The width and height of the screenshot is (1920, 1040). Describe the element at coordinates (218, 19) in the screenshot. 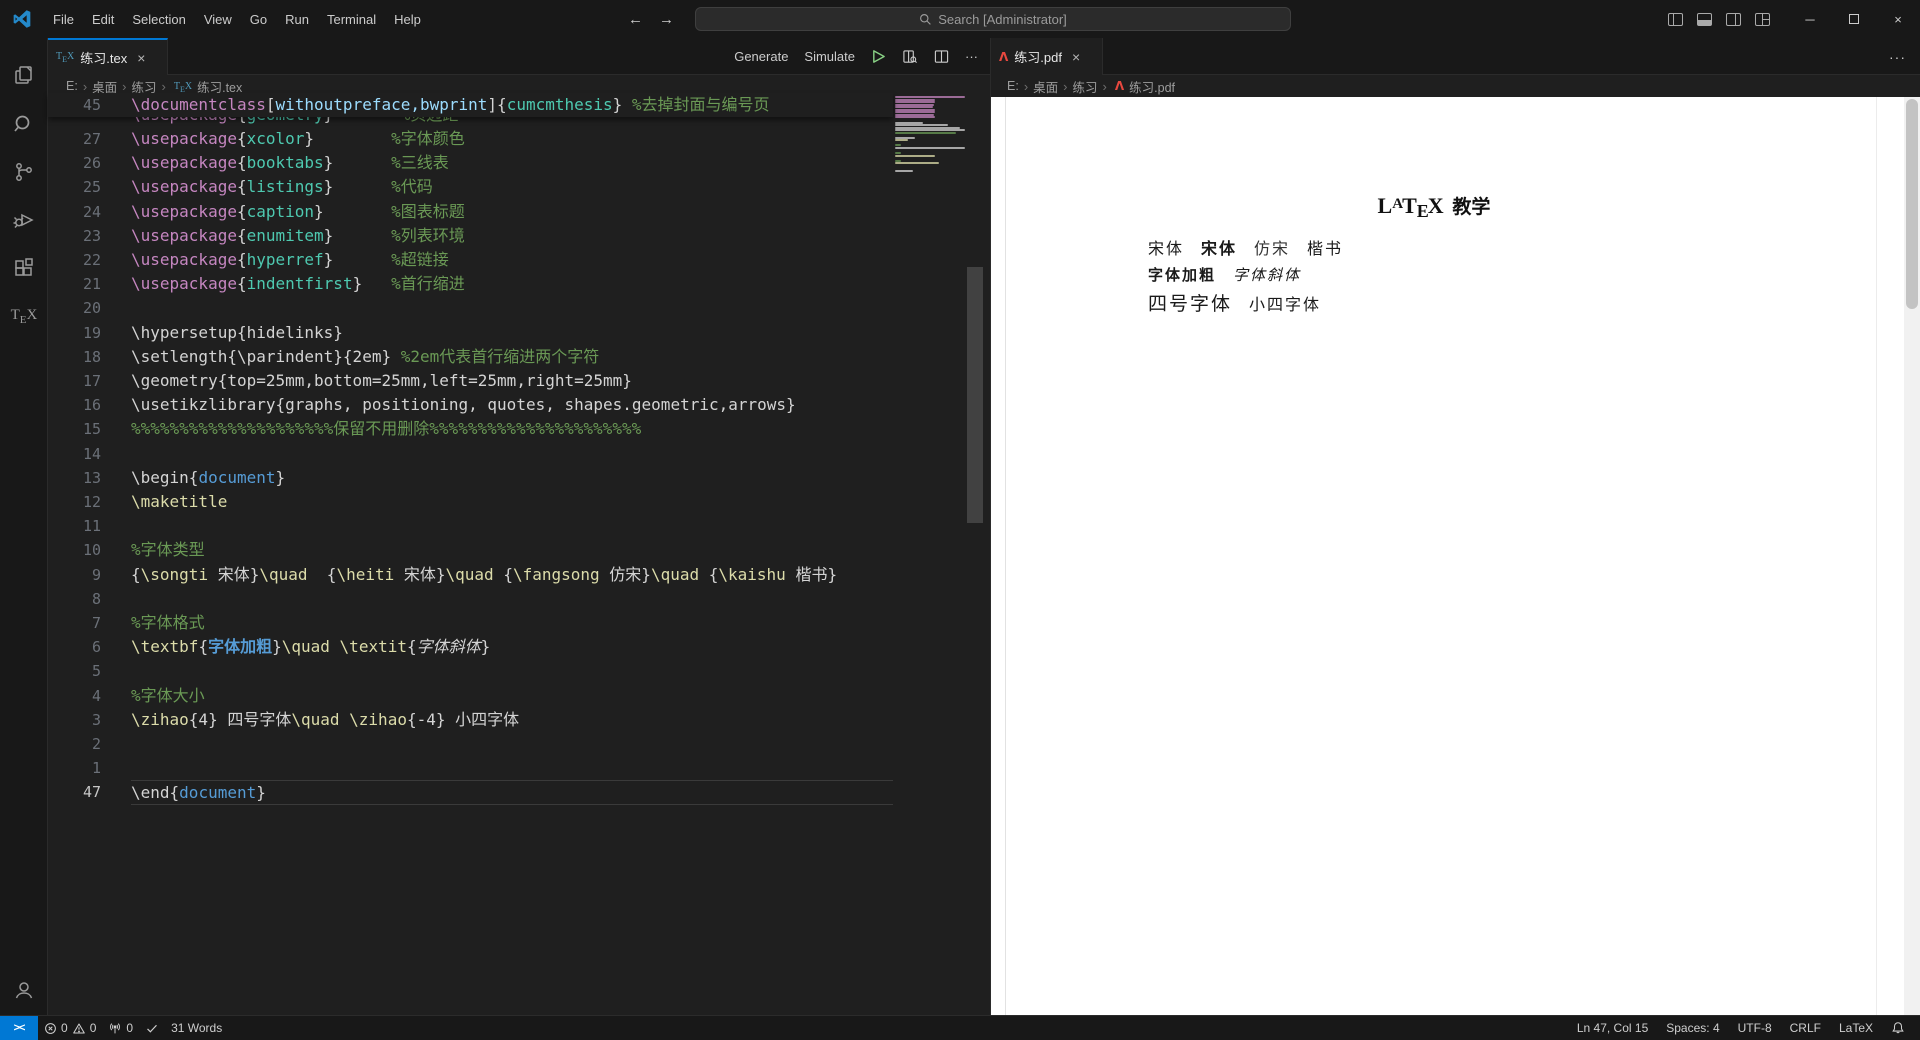

I see `menu-view: View` at that location.